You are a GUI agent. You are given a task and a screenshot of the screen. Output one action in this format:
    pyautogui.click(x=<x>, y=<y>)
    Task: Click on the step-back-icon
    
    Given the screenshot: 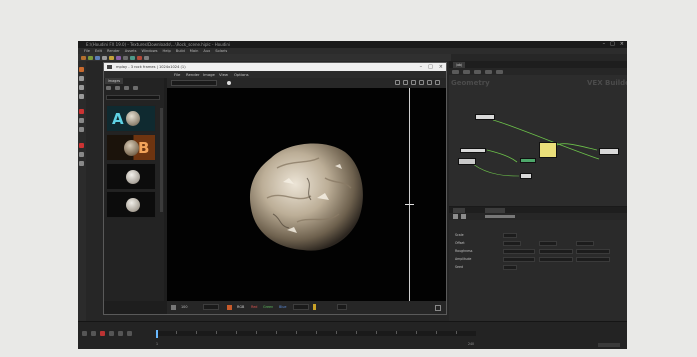 What is the action you would take?
    pyautogui.click(x=93, y=333)
    